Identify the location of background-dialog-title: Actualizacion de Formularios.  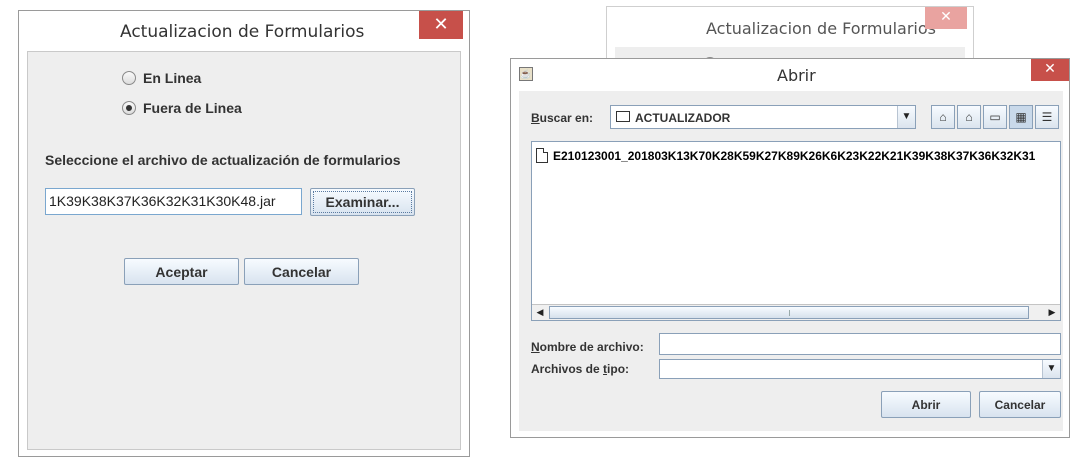
(821, 28).